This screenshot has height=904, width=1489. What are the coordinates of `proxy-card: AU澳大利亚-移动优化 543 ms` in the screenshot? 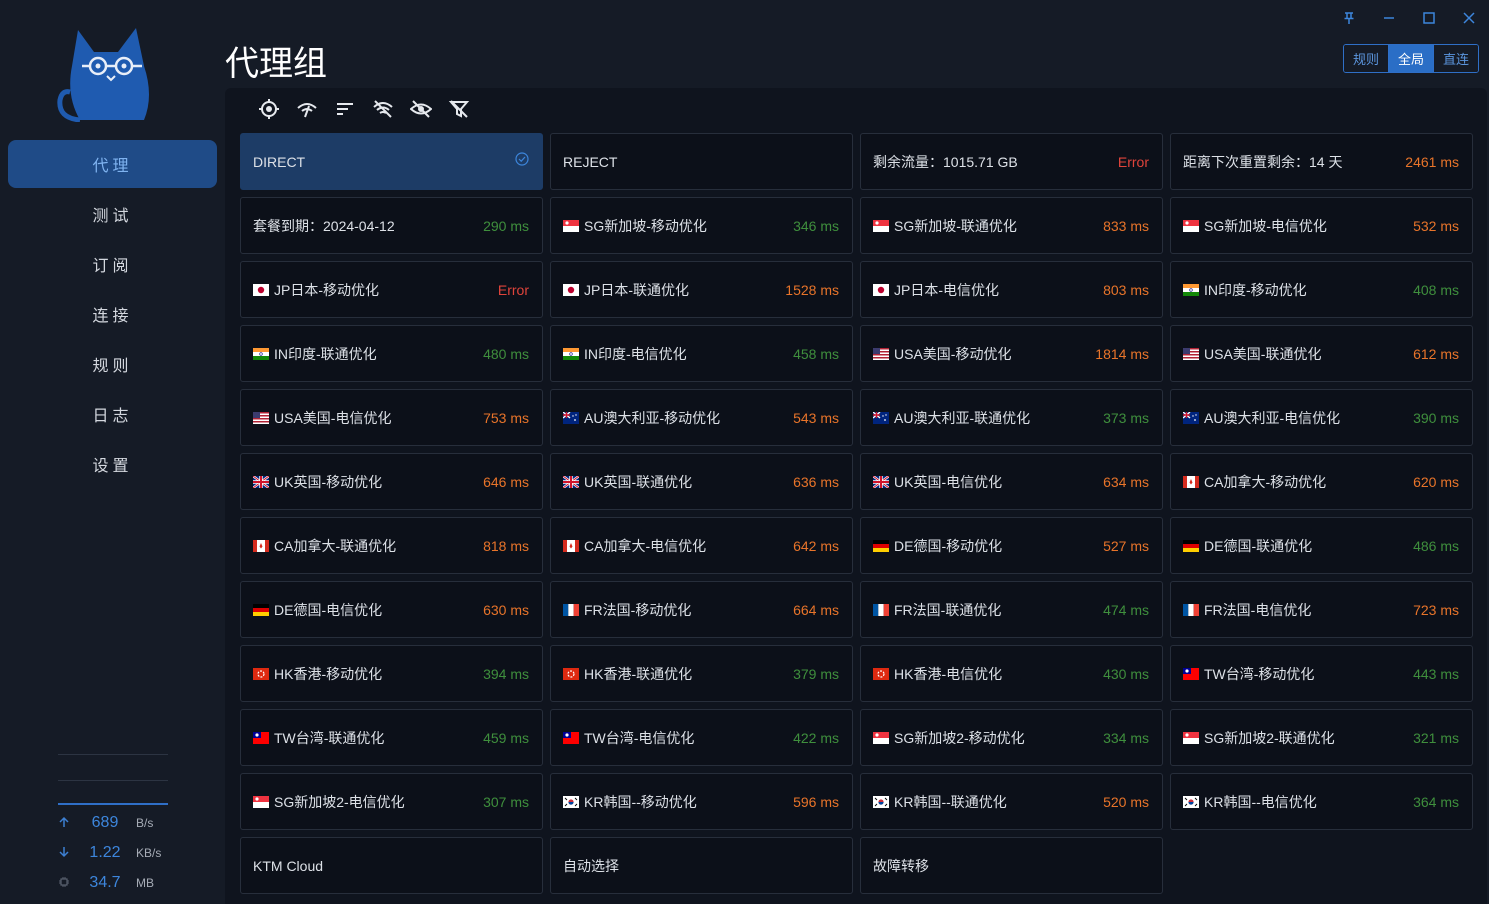 It's located at (701, 417).